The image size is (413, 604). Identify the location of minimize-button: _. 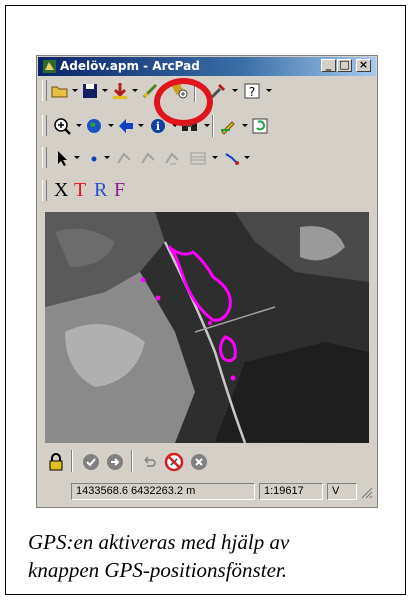
(328, 65).